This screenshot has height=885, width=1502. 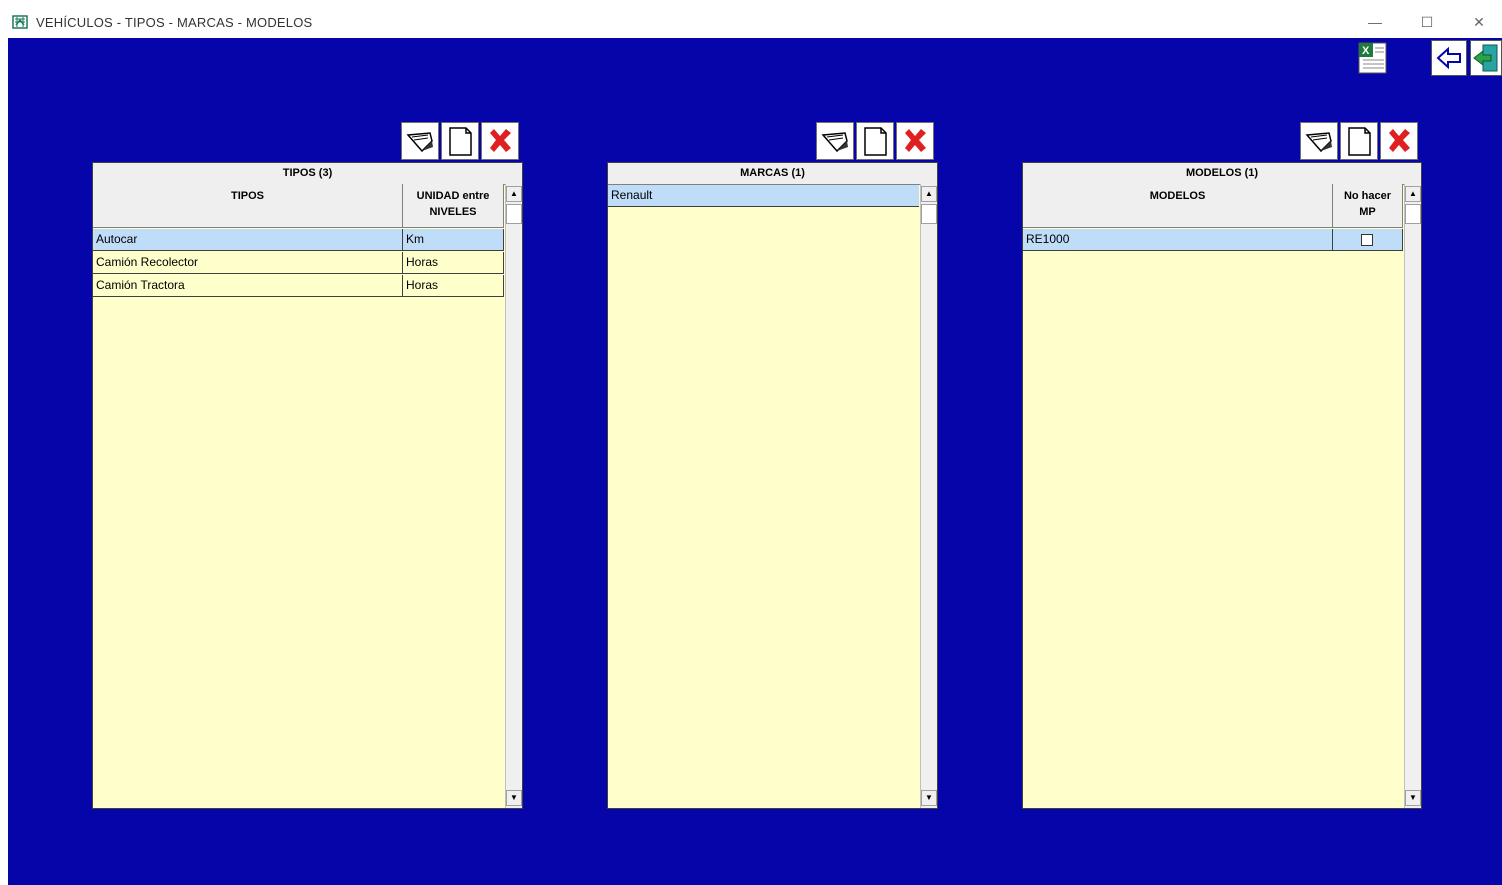 What do you see at coordinates (1427, 22) in the screenshot?
I see `maximize-button: ☐` at bounding box center [1427, 22].